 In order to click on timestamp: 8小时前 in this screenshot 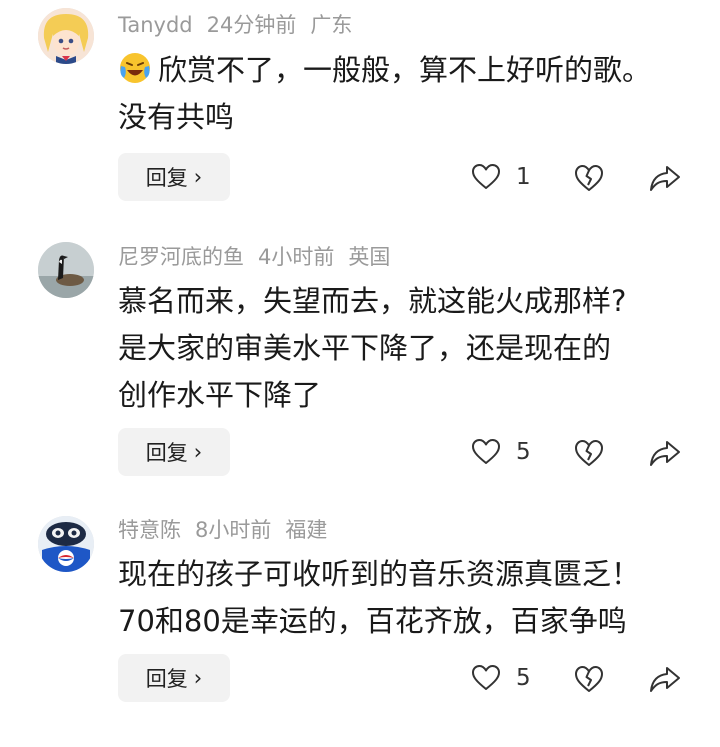, I will do `click(233, 530)`.